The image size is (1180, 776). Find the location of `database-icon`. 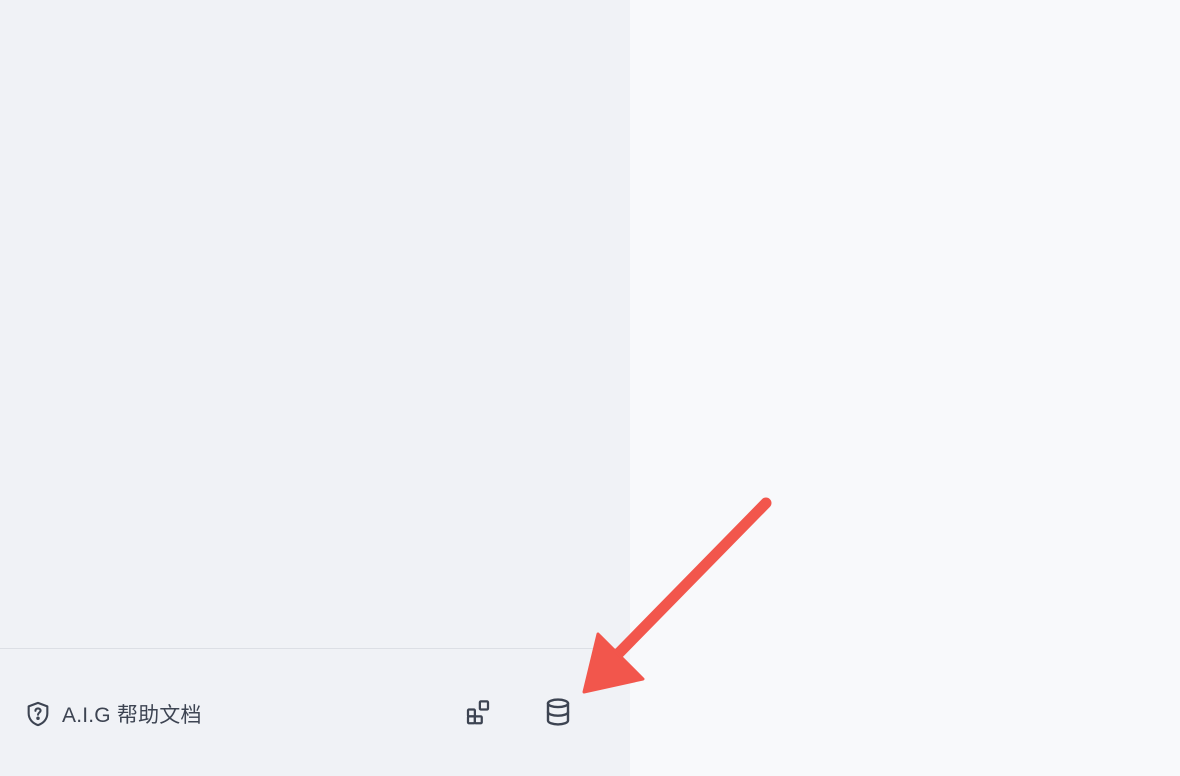

database-icon is located at coordinates (558, 714).